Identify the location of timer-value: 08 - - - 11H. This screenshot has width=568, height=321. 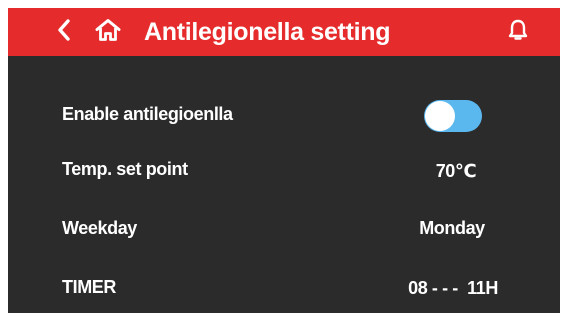
(453, 288).